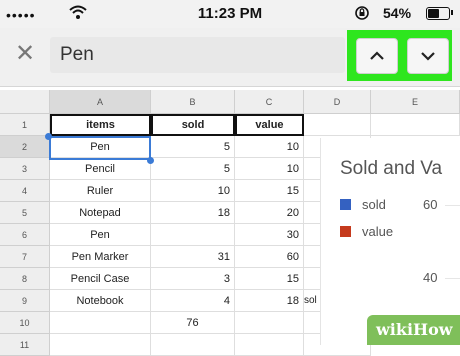  Describe the element at coordinates (193, 301) in the screenshot. I see `table-cell: 4` at that location.